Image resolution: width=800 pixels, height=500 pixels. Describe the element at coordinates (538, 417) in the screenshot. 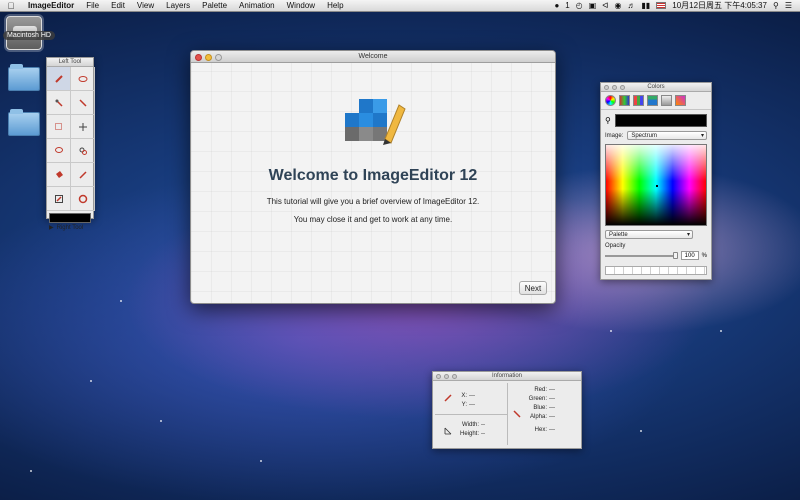

I see `alpha-label: Alpha:` at that location.